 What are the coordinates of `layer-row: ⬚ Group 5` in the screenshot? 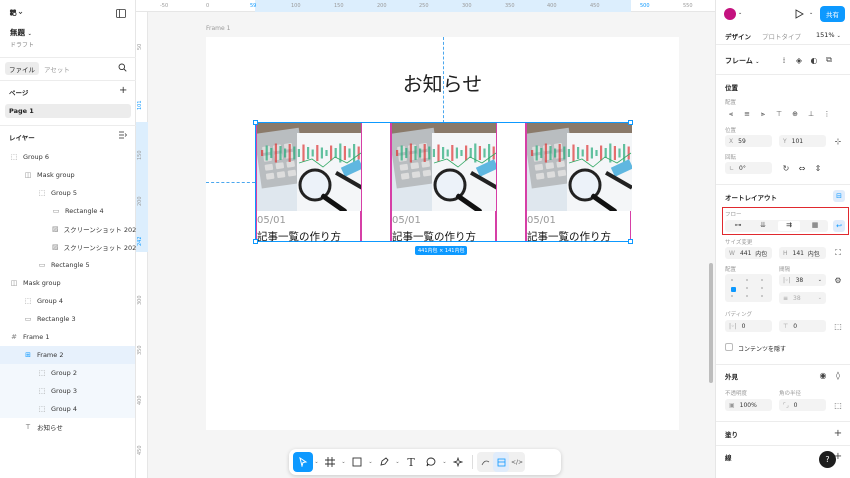 It's located at (67, 193).